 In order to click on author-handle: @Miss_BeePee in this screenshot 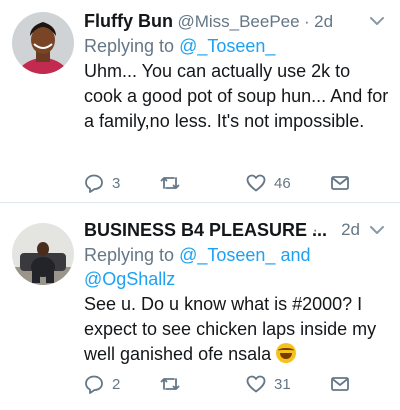, I will do `click(238, 21)`.